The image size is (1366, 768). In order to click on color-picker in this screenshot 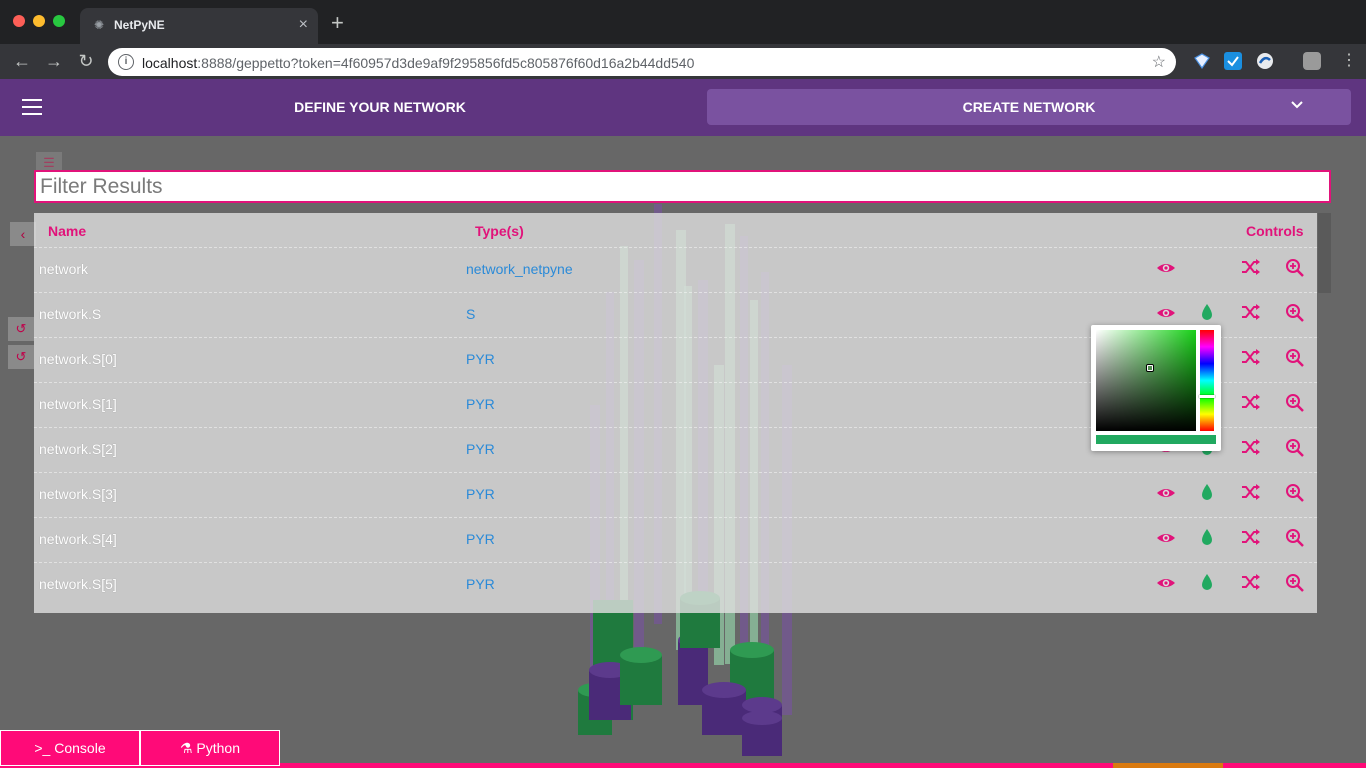, I will do `click(1156, 388)`.